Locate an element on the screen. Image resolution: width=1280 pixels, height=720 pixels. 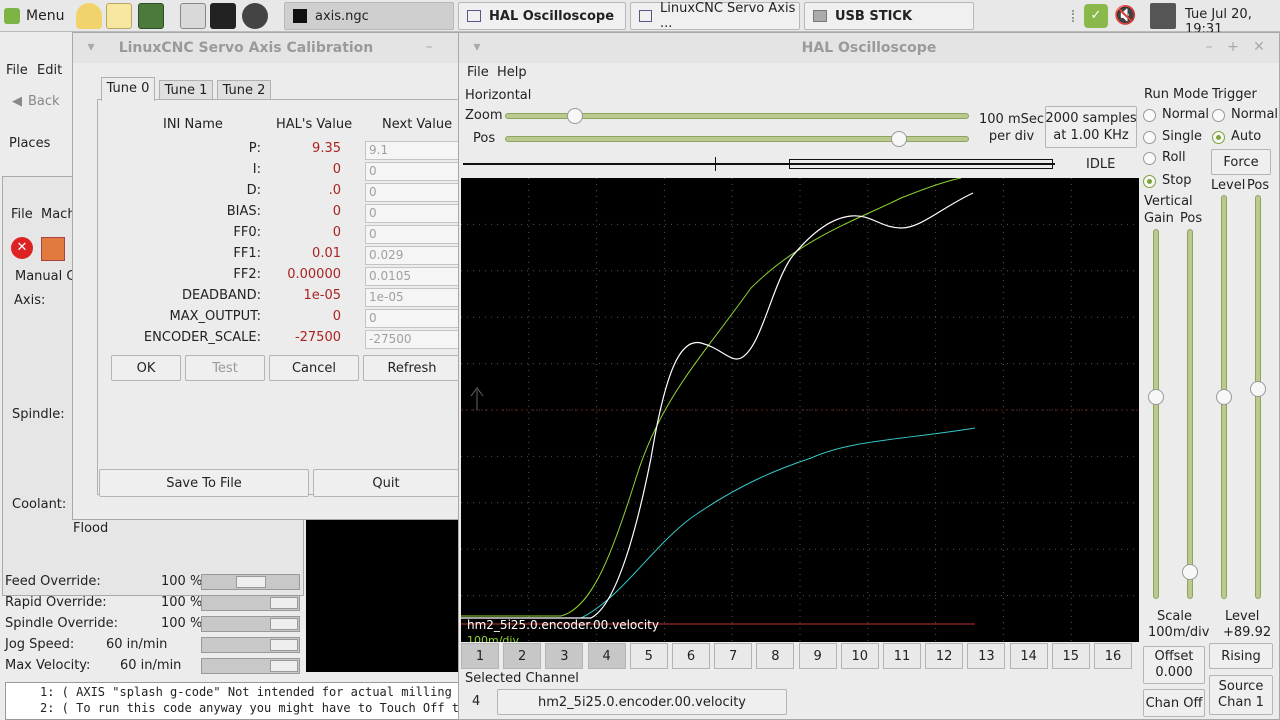
timebase-label: 100 mSec per div is located at coordinates (1012, 128).